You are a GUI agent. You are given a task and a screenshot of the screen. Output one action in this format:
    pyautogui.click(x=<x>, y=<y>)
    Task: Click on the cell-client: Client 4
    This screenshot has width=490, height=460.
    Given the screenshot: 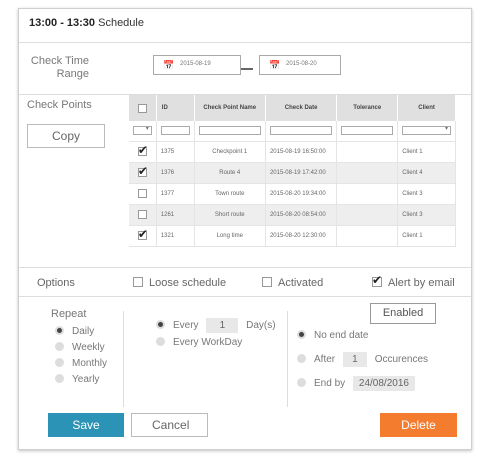 What is the action you would take?
    pyautogui.click(x=426, y=173)
    